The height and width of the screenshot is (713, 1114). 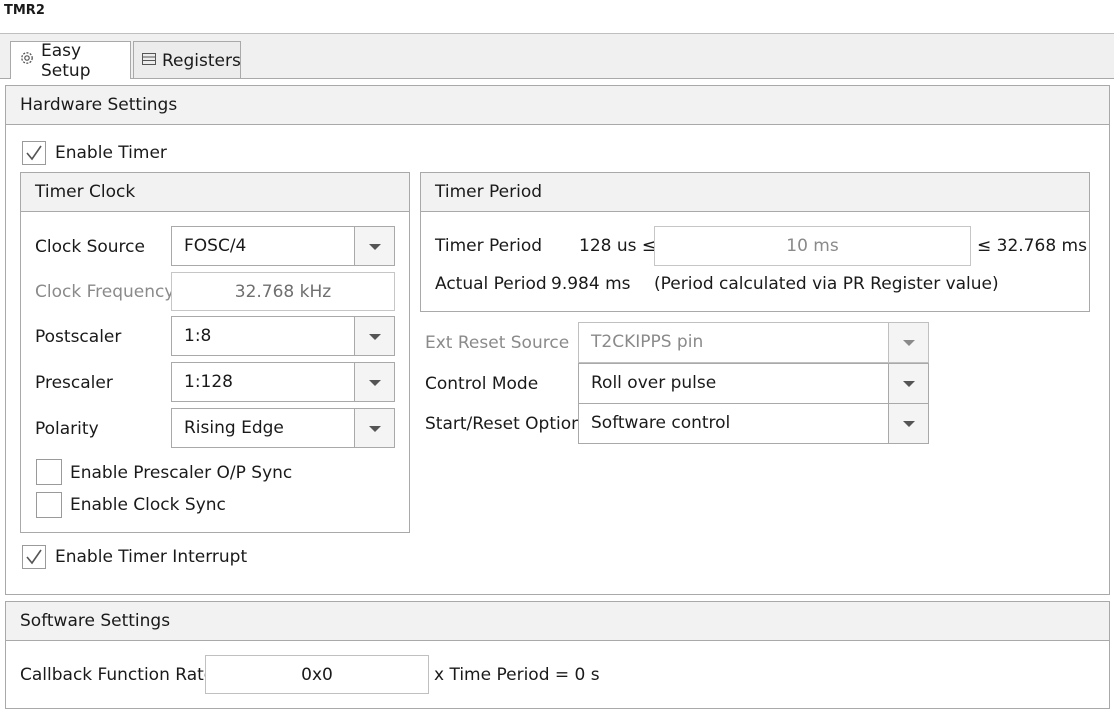 I want to click on postscaler-dropdown-button, so click(x=374, y=336).